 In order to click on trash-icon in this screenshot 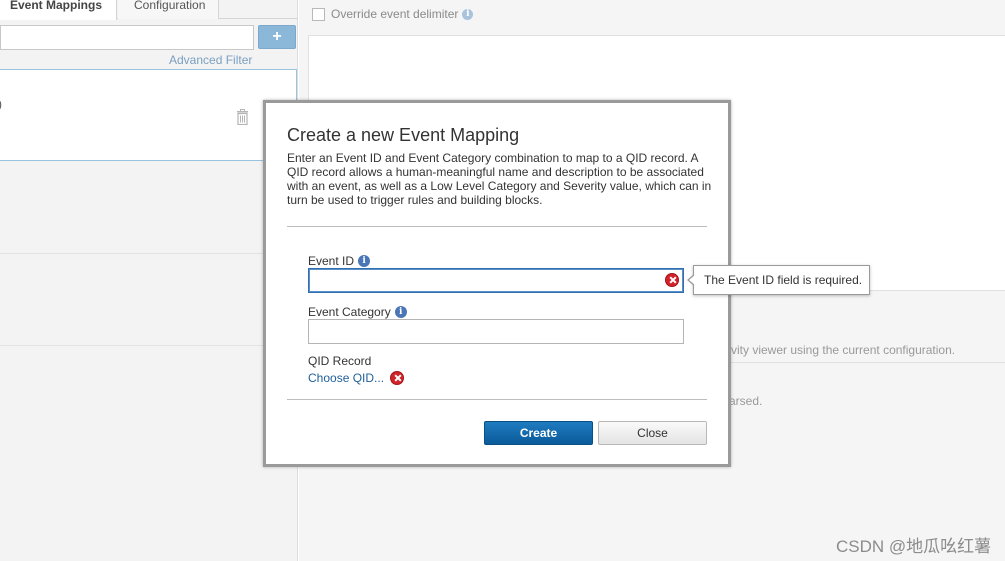, I will do `click(242, 117)`.